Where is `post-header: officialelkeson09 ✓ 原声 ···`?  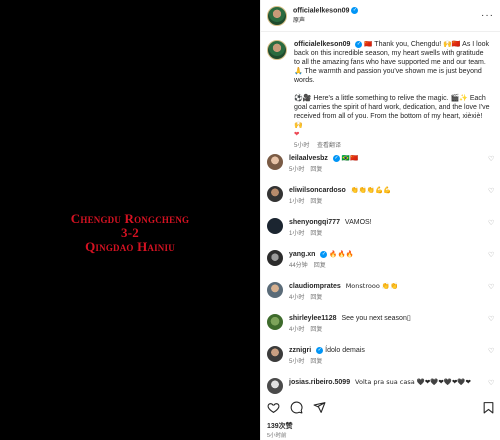
post-header: officialelkeson09 ✓ 原声 ··· is located at coordinates (380, 16).